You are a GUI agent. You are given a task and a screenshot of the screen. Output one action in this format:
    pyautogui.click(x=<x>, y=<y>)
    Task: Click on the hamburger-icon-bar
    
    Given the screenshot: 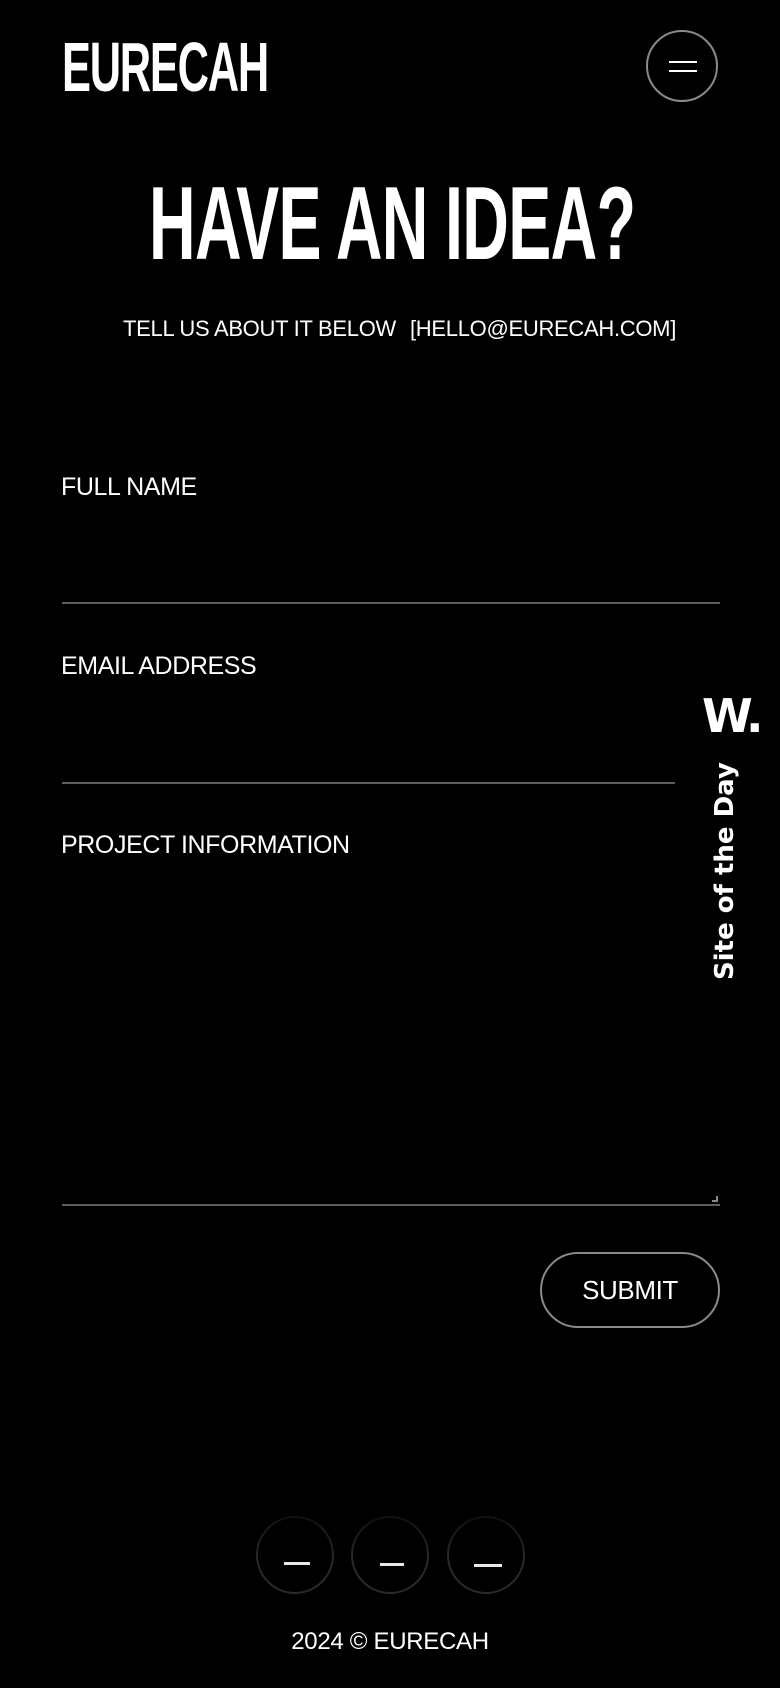 What is the action you would take?
    pyautogui.click(x=683, y=71)
    